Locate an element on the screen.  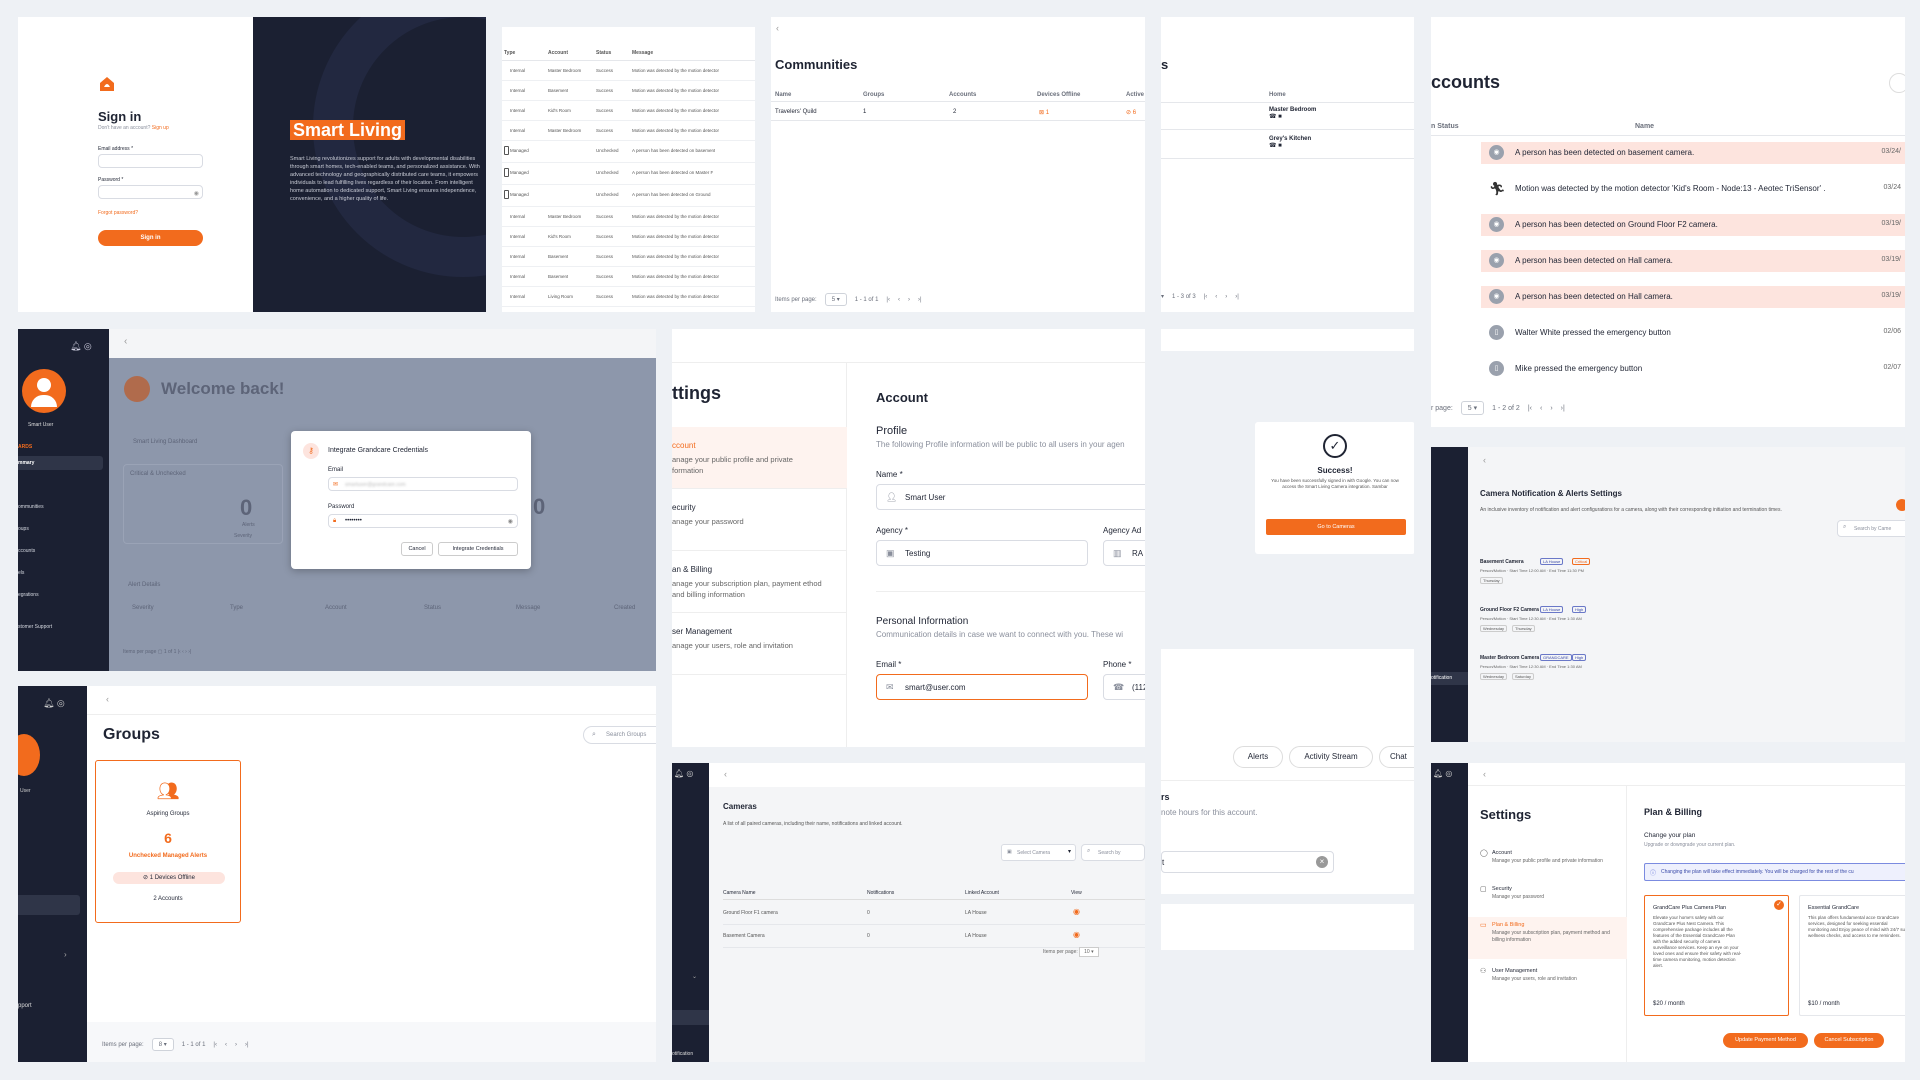
password-input: ◉ is located at coordinates (150, 192).